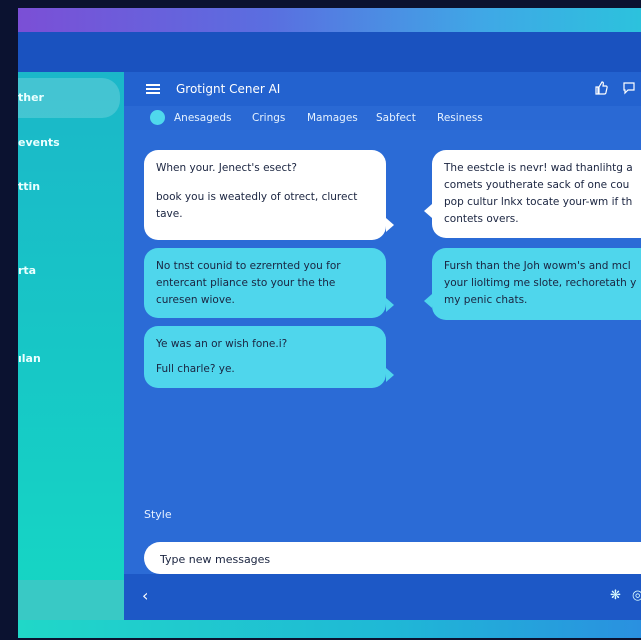 This screenshot has width=641, height=640. Describe the element at coordinates (481, 219) in the screenshot. I see `message-text: contets overs.` at that location.